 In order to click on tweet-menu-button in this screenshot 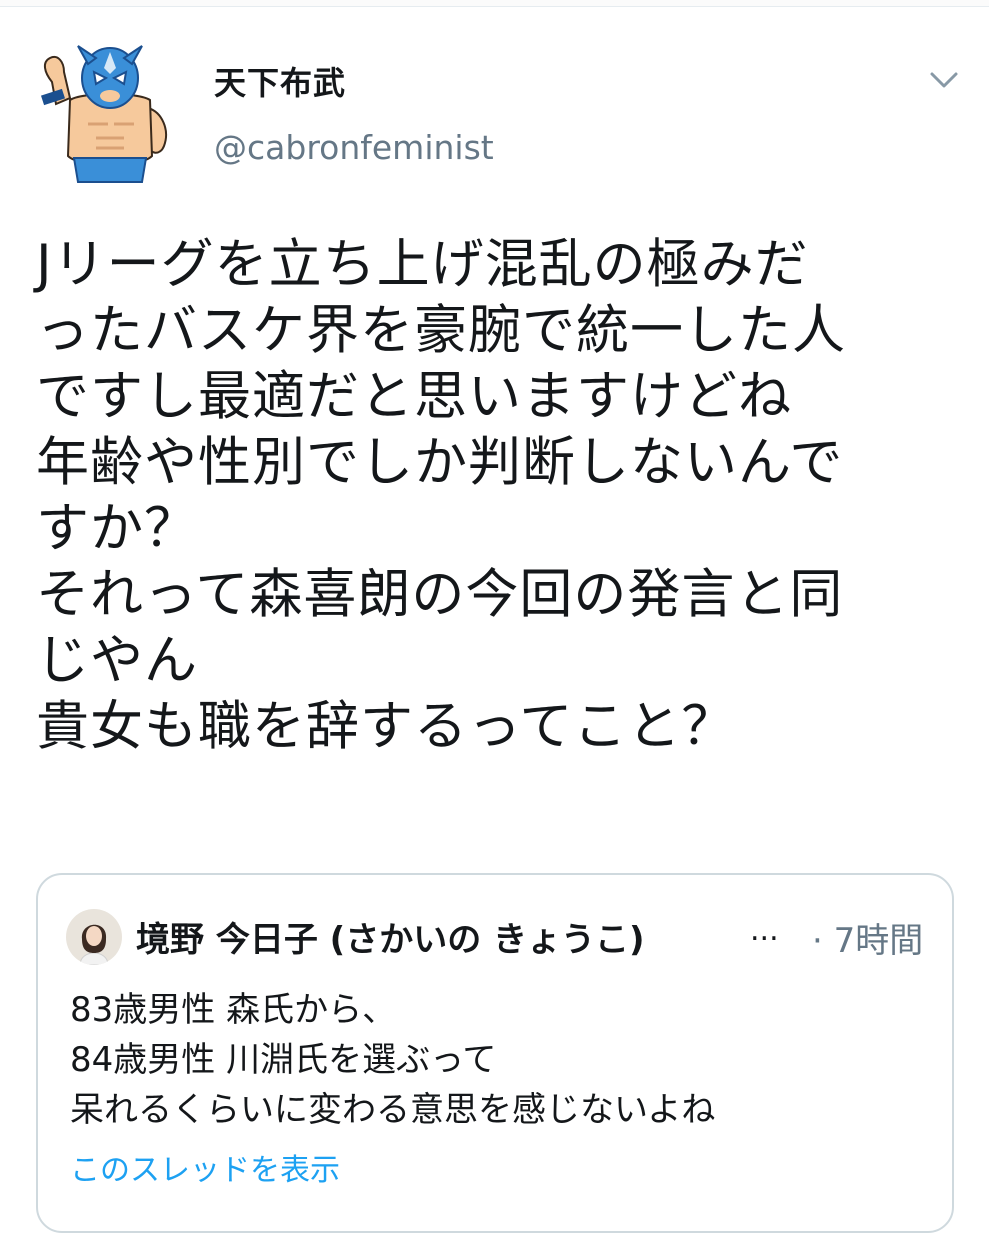, I will do `click(944, 80)`.